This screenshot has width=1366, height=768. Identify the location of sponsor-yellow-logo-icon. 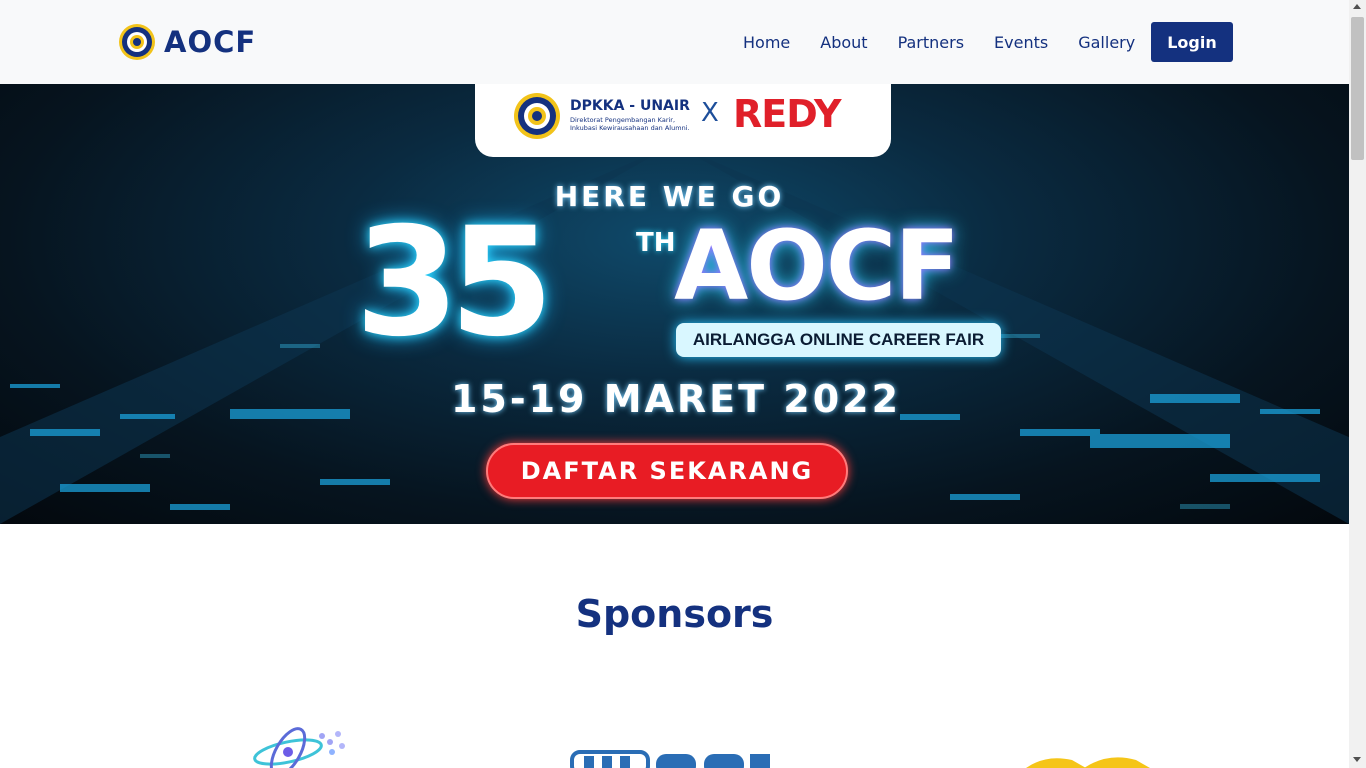
(1096, 761).